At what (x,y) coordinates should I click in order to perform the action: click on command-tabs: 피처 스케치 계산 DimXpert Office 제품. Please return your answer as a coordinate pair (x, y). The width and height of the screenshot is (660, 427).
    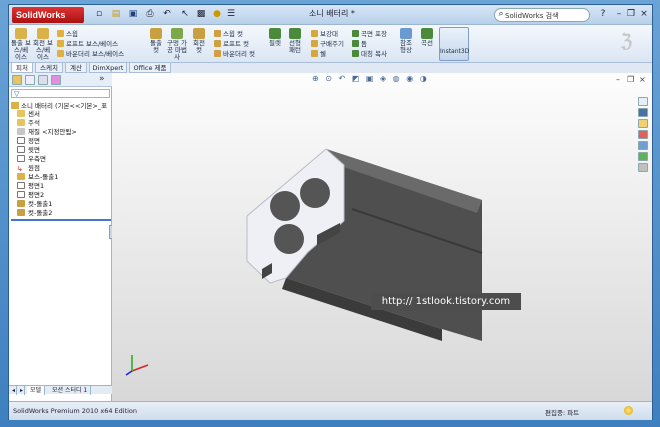
    Looking at the image, I should click on (330, 68).